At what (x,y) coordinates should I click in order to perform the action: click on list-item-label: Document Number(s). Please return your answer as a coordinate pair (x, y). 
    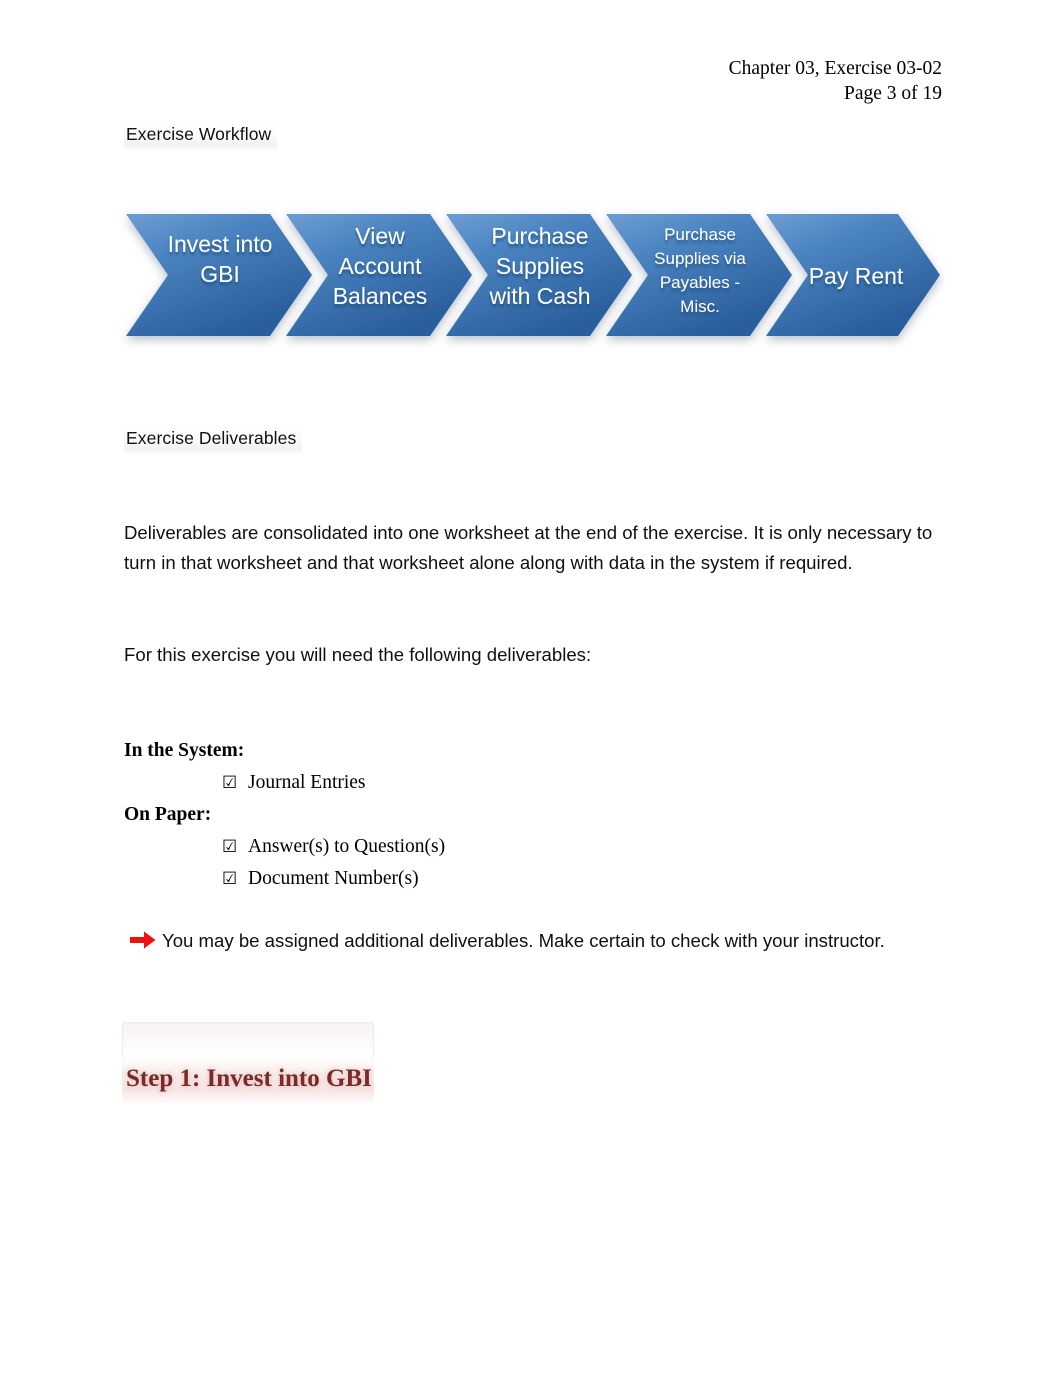
    Looking at the image, I should click on (333, 878).